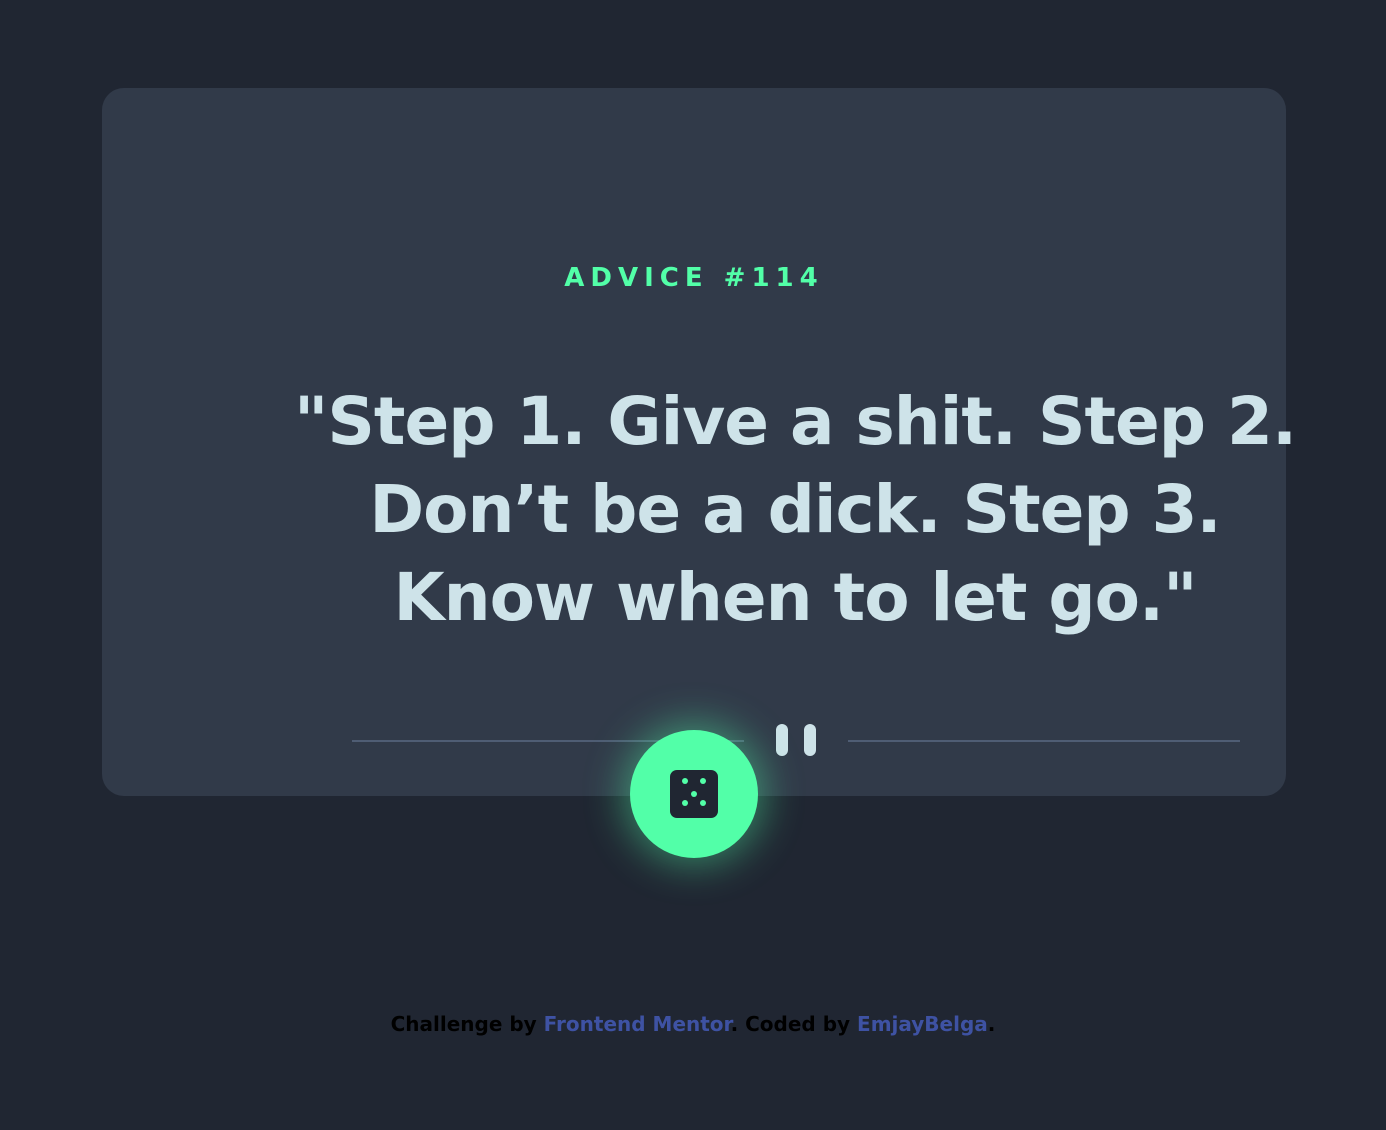 This screenshot has height=1130, width=1386. What do you see at coordinates (922, 1024) in the screenshot?
I see `author-link: EmjayBelga` at bounding box center [922, 1024].